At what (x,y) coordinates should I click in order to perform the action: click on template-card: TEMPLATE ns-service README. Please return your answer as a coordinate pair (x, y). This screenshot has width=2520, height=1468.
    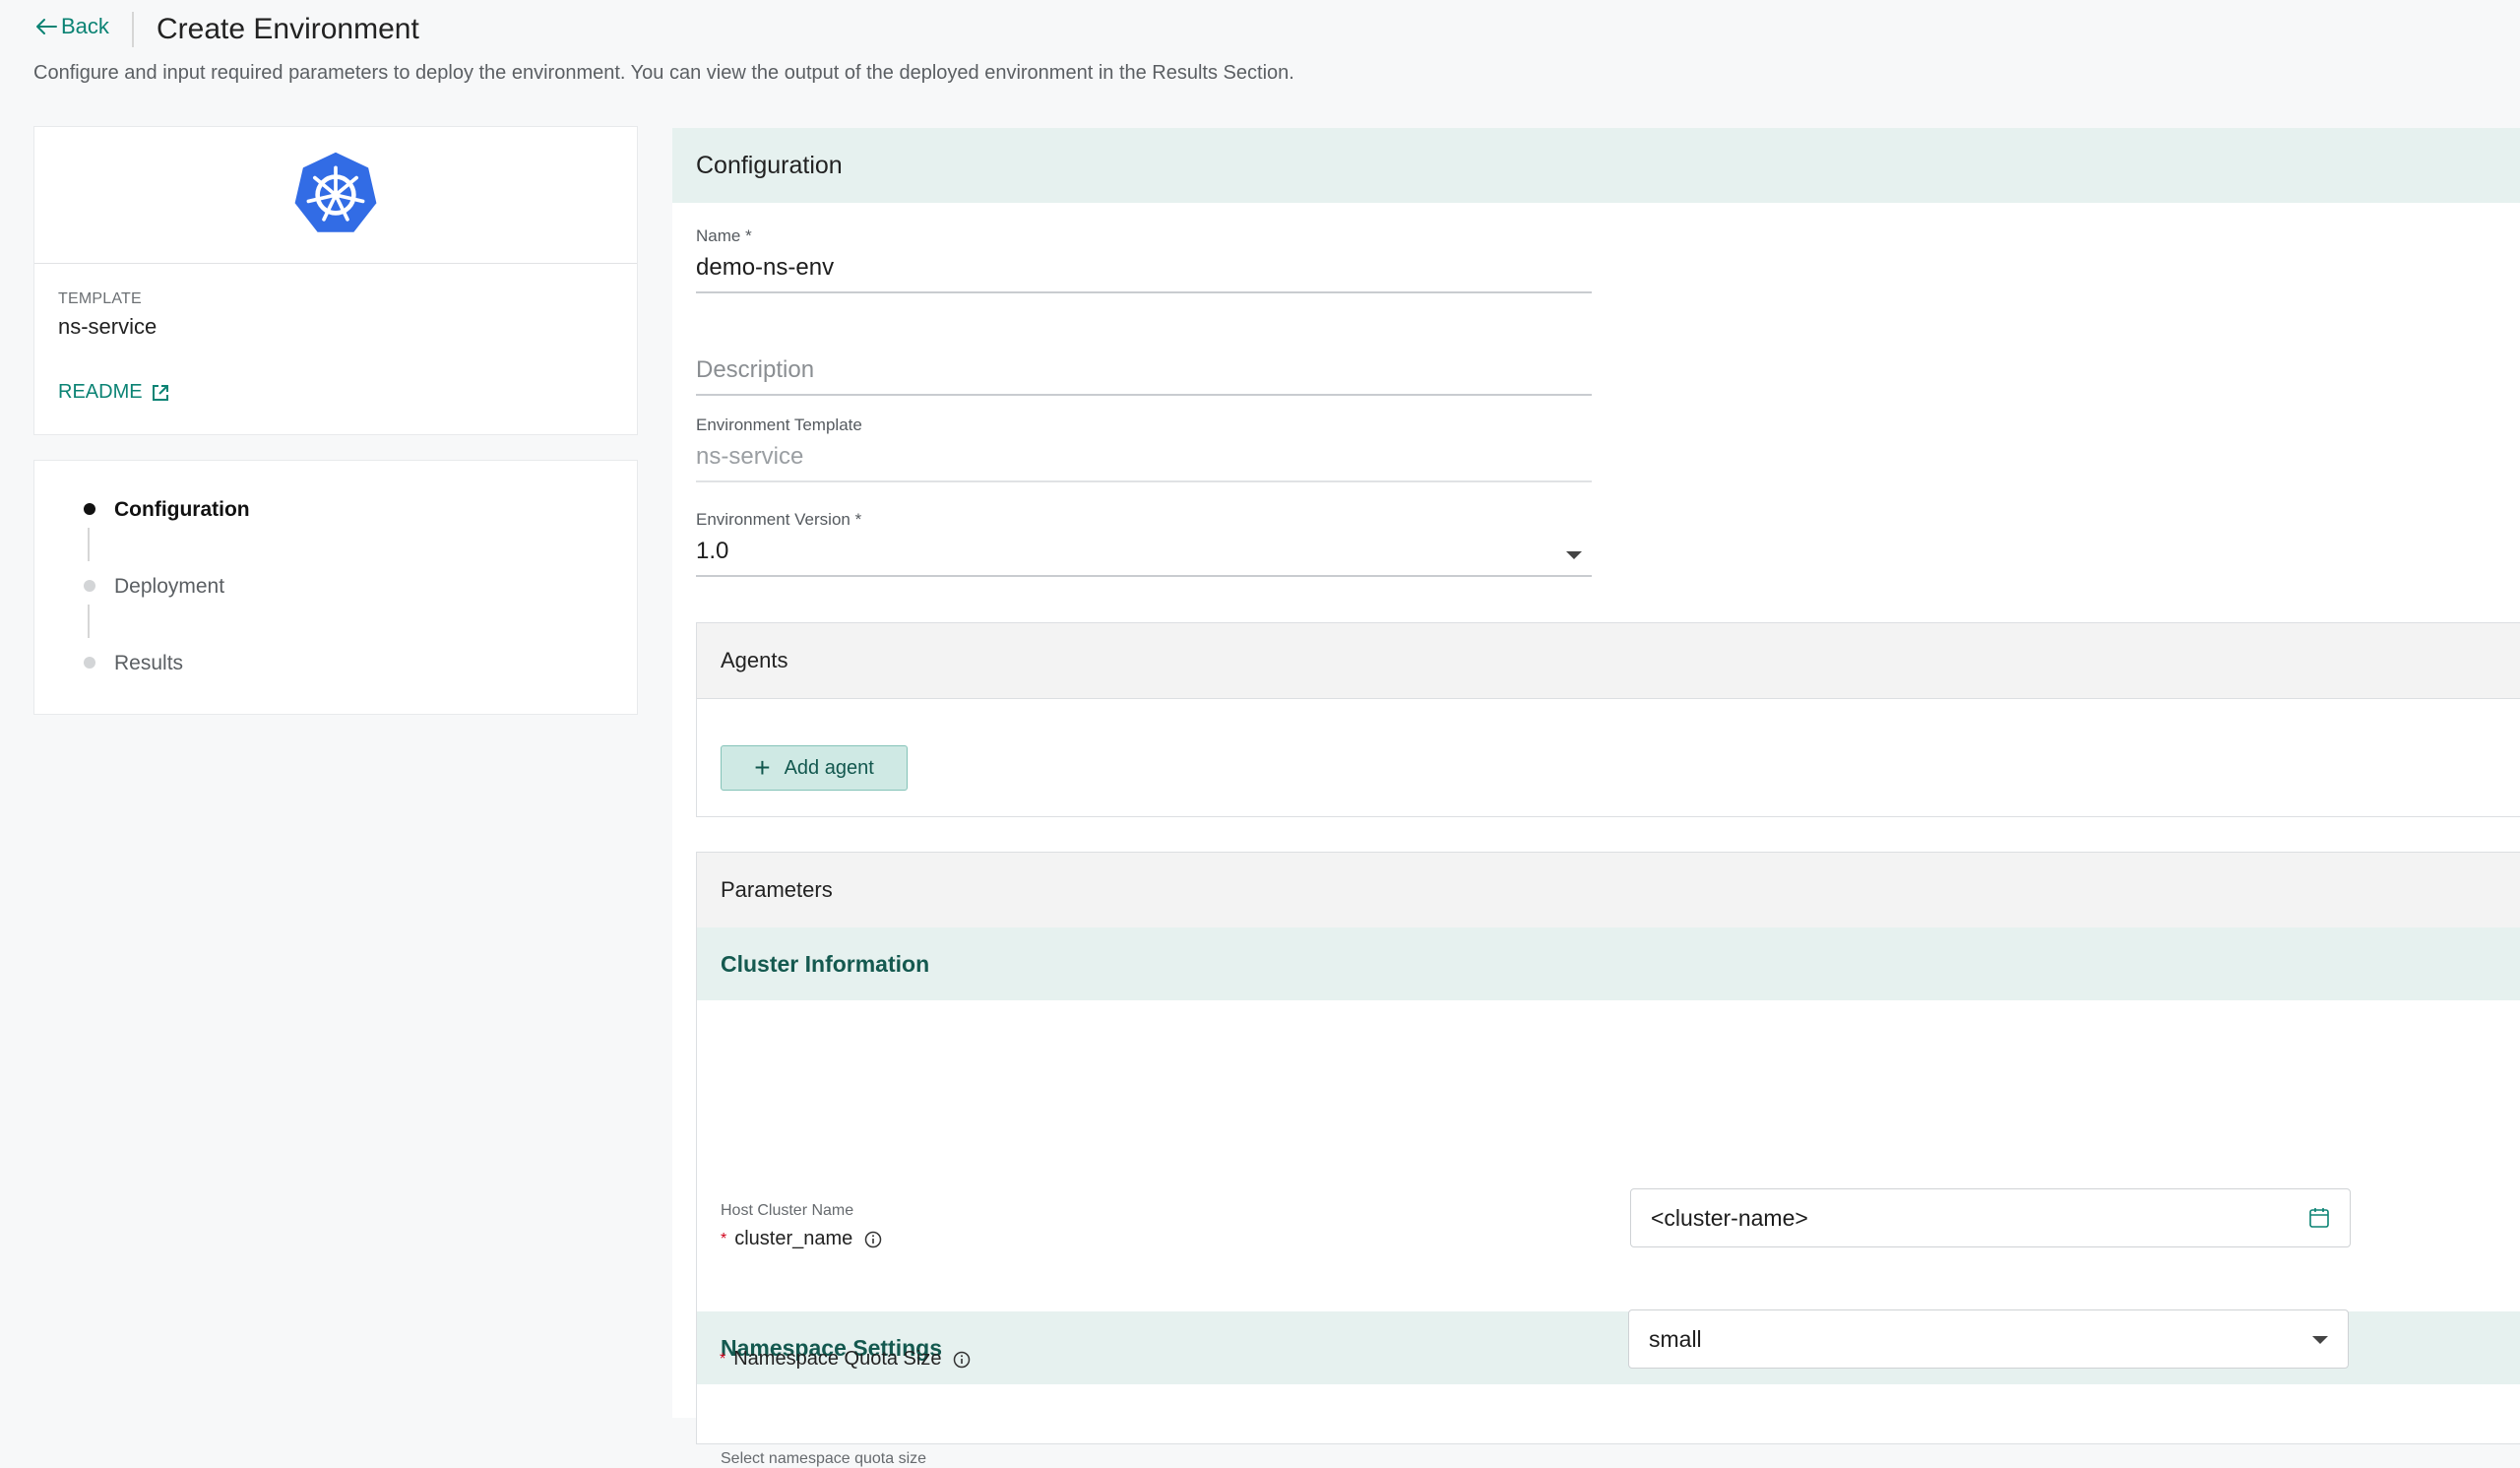
    Looking at the image, I should click on (335, 280).